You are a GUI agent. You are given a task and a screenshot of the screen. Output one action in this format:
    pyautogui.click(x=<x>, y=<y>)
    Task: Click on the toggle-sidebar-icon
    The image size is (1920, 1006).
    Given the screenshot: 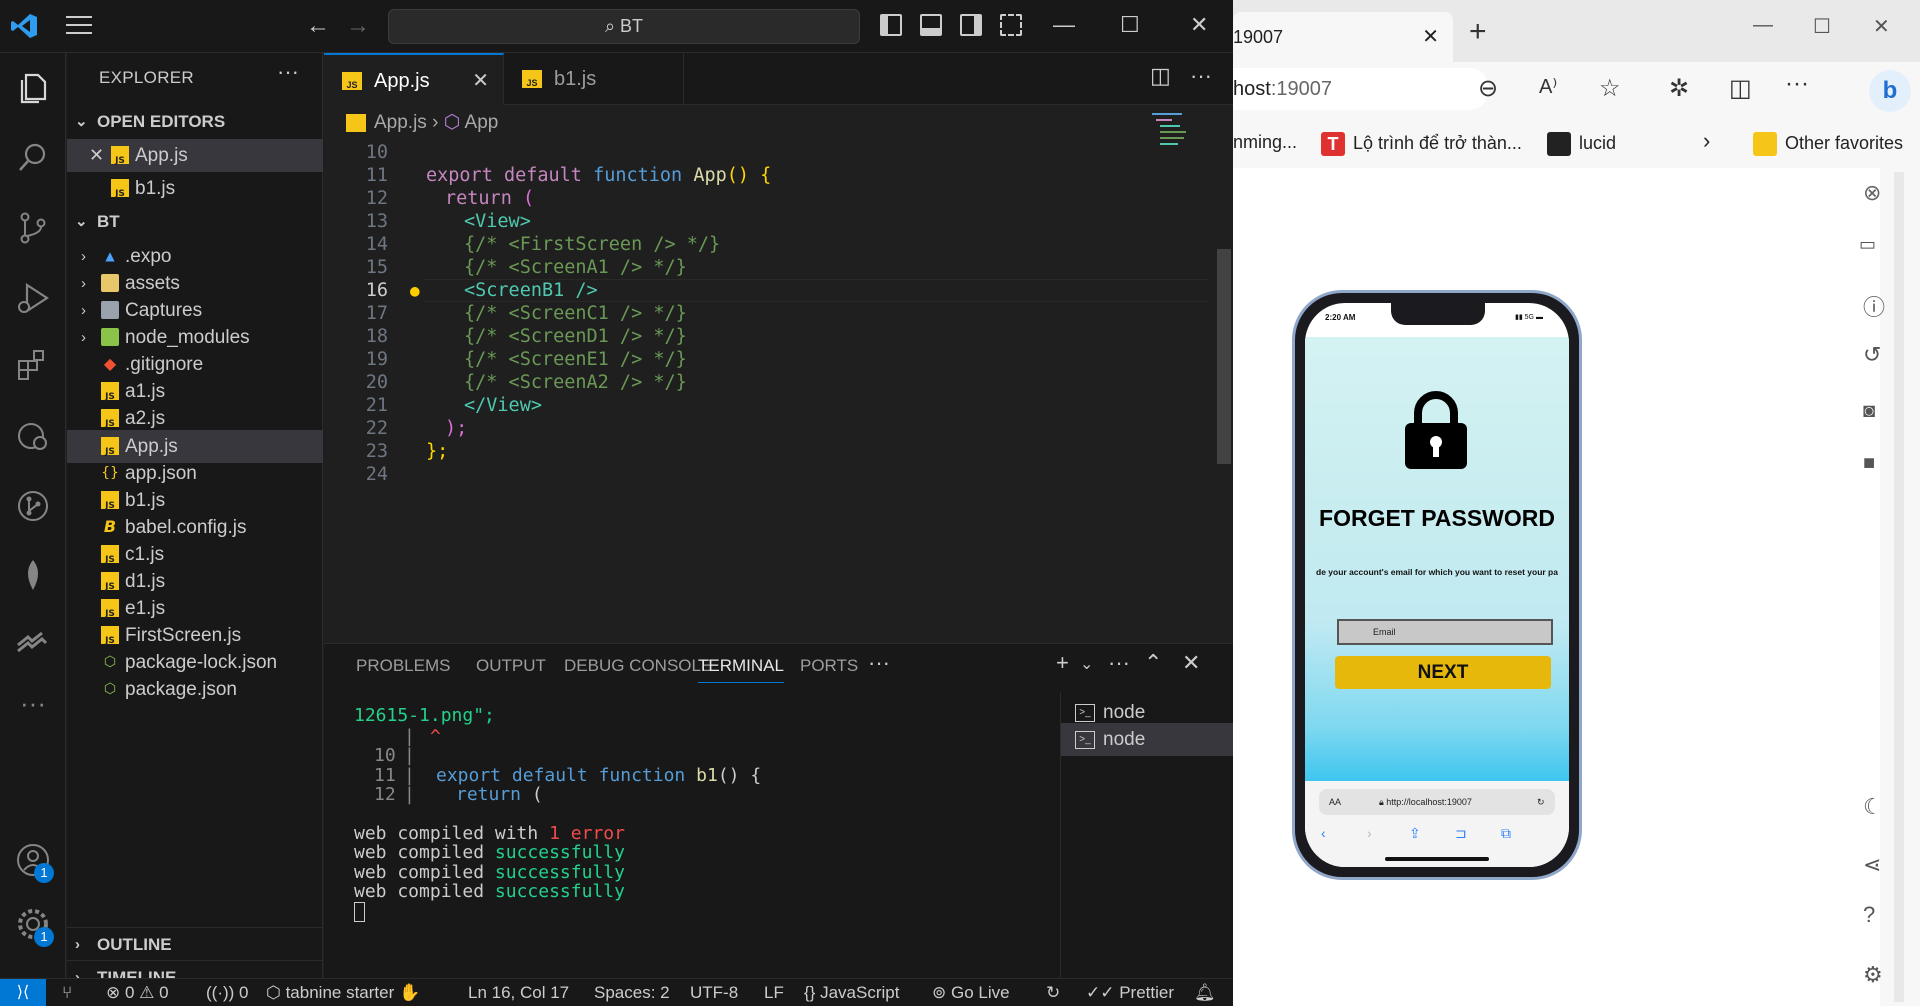 What is the action you would take?
    pyautogui.click(x=891, y=25)
    